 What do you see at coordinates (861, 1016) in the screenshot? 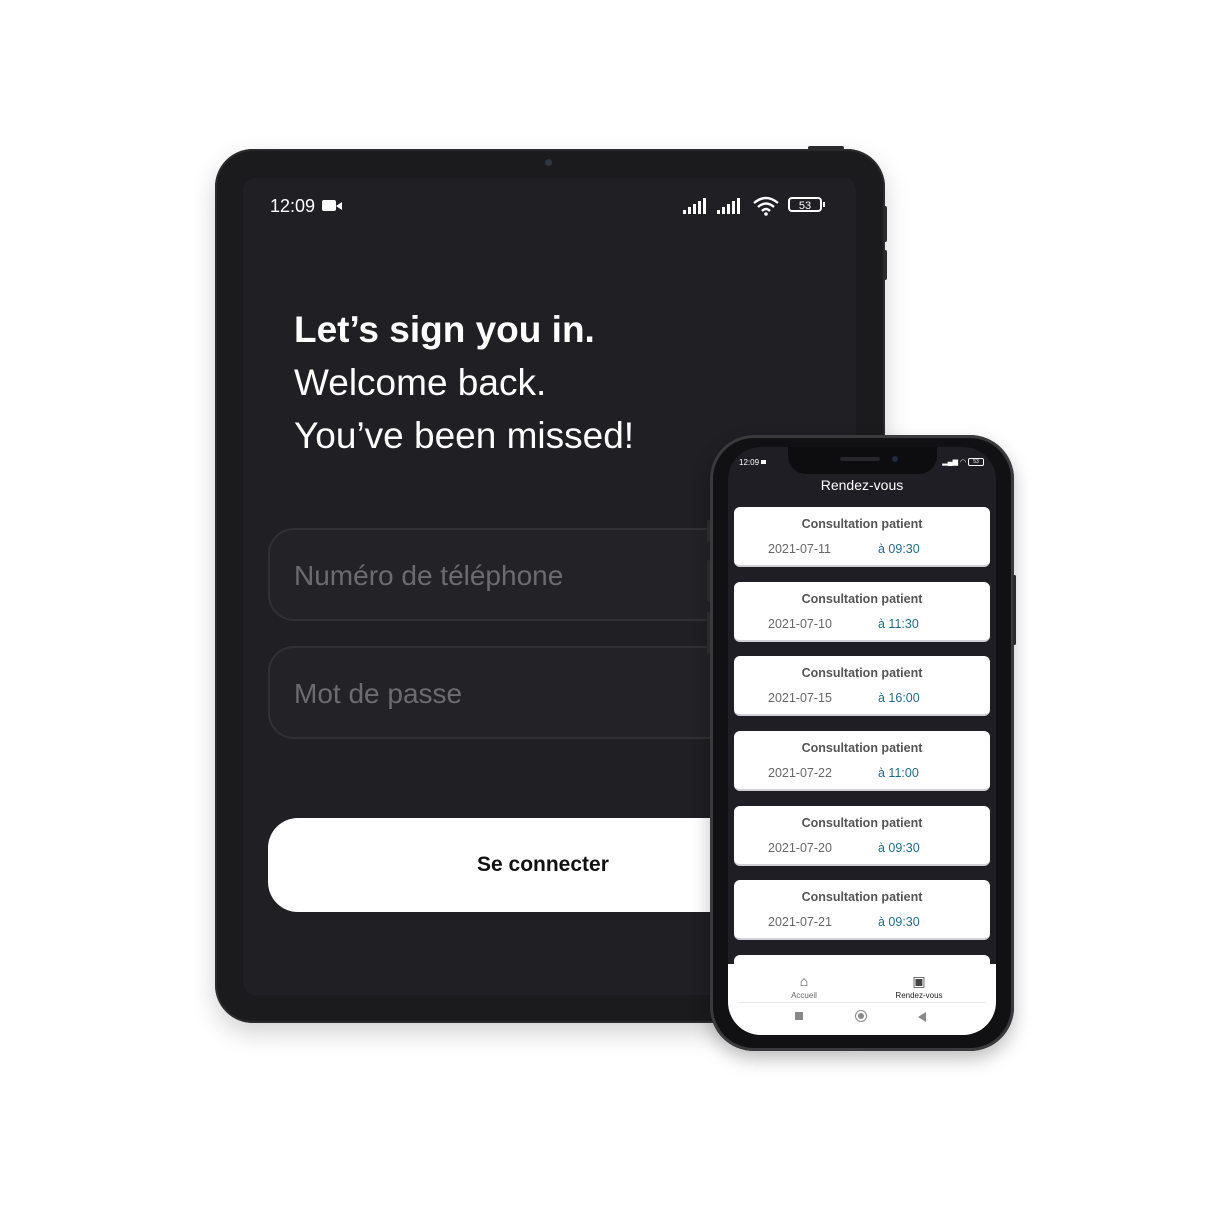
I see `home-button-icon` at bounding box center [861, 1016].